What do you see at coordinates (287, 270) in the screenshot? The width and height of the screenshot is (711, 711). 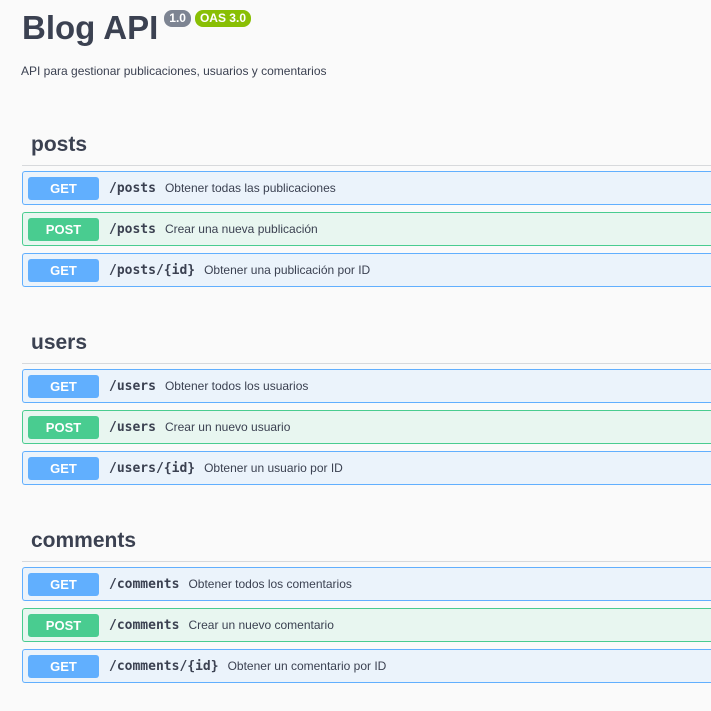 I see `operation-summary: Obtener una publicación por ID` at bounding box center [287, 270].